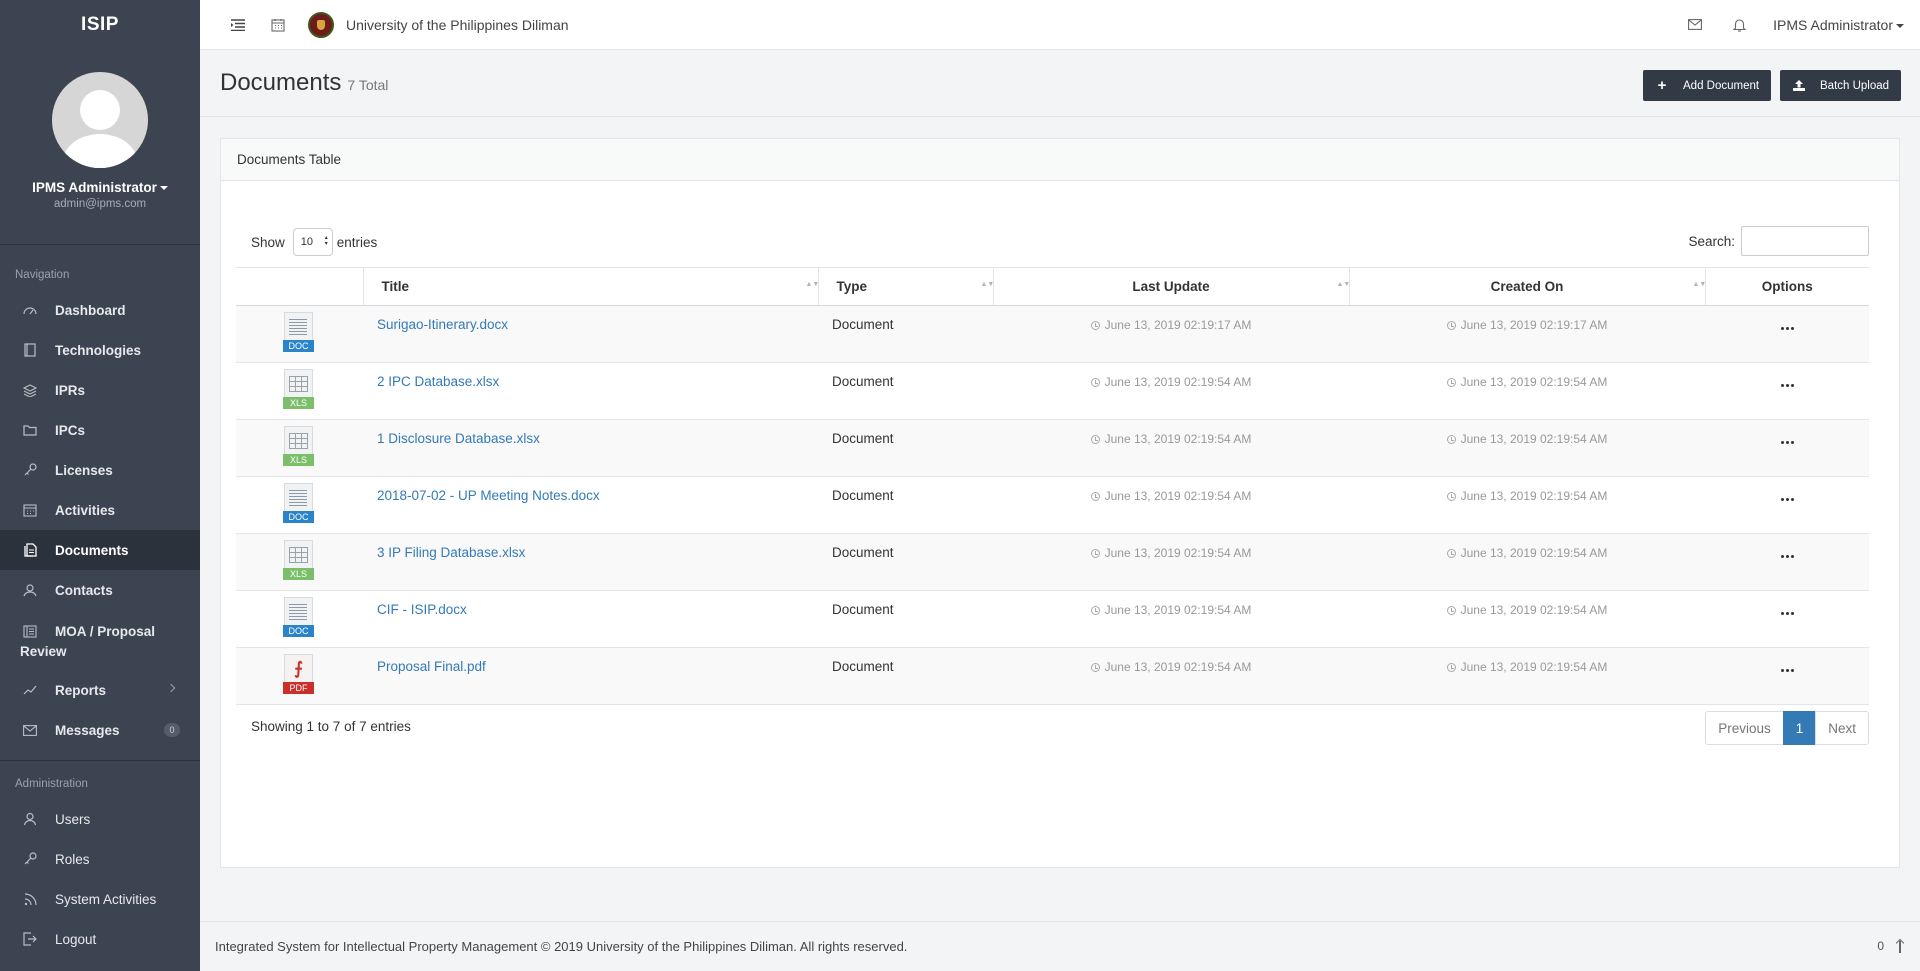 This screenshot has width=1920, height=971. Describe the element at coordinates (1721, 85) in the screenshot. I see `add-document-label: Add Document` at that location.